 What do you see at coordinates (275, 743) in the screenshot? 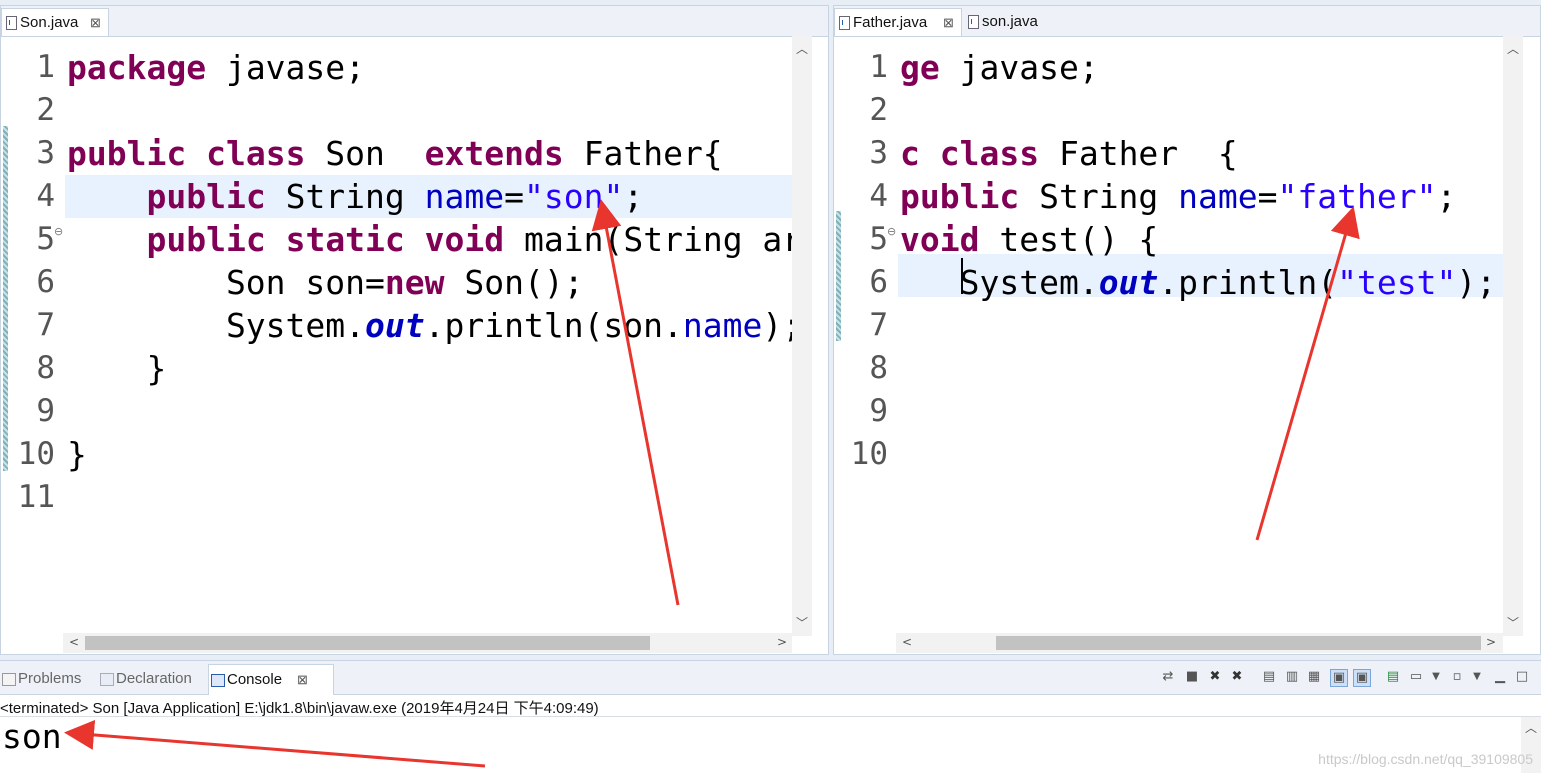
I see `arrow-to-console-output` at bounding box center [275, 743].